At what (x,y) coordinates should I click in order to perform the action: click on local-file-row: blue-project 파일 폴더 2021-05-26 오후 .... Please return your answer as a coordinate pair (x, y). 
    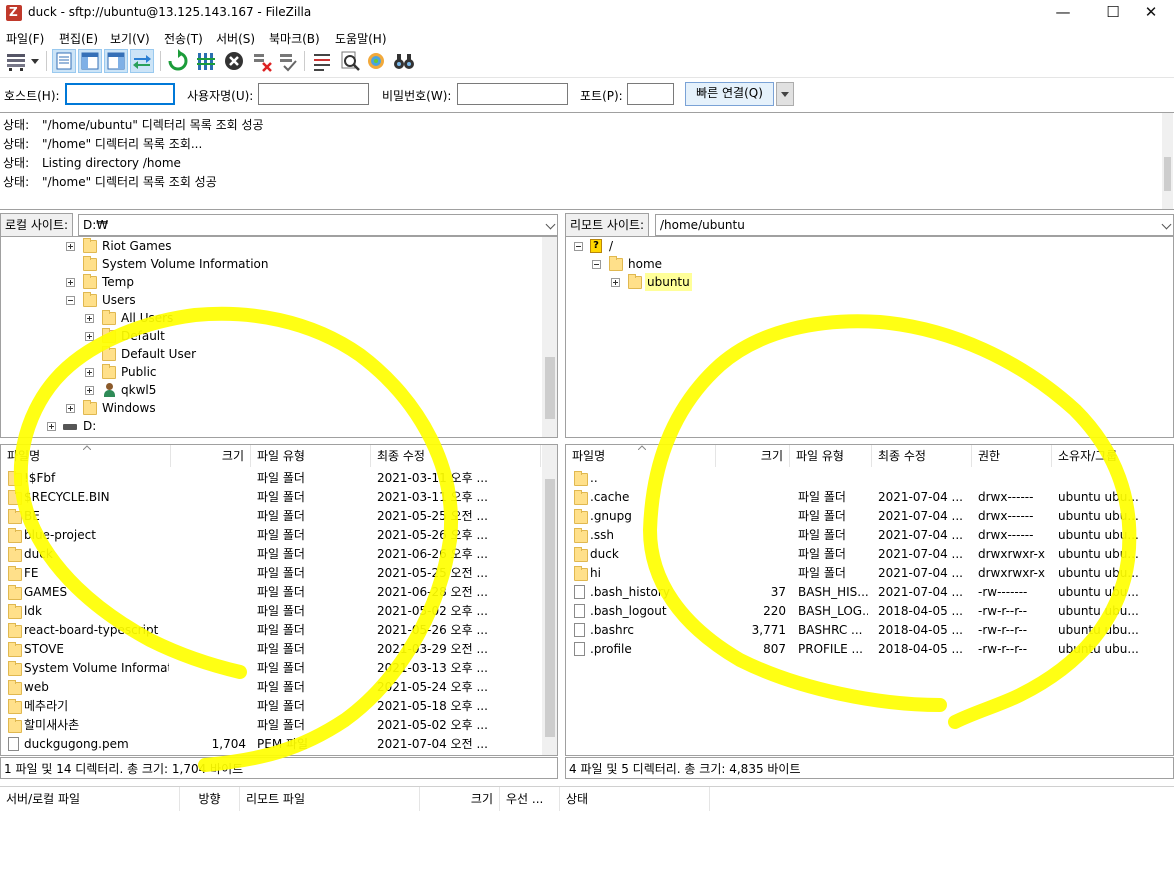
    Looking at the image, I should click on (271, 535).